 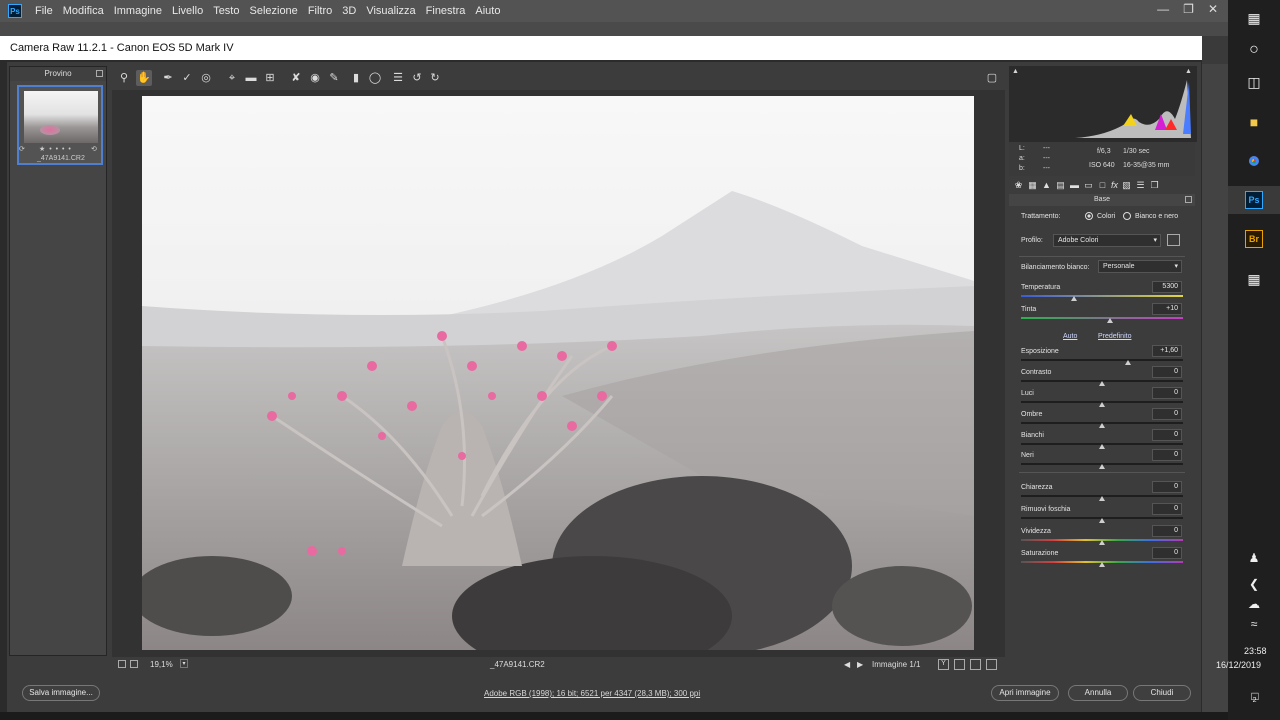 What do you see at coordinates (1089, 216) in the screenshot?
I see `treatment-color-radio` at bounding box center [1089, 216].